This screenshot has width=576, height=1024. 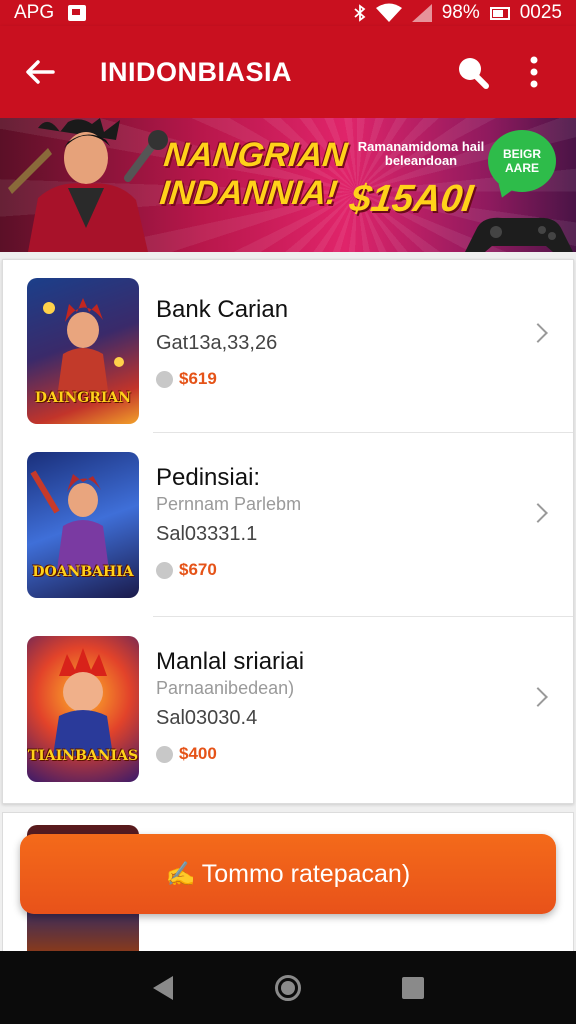 What do you see at coordinates (198, 378) in the screenshot?
I see `item-price: $619` at bounding box center [198, 378].